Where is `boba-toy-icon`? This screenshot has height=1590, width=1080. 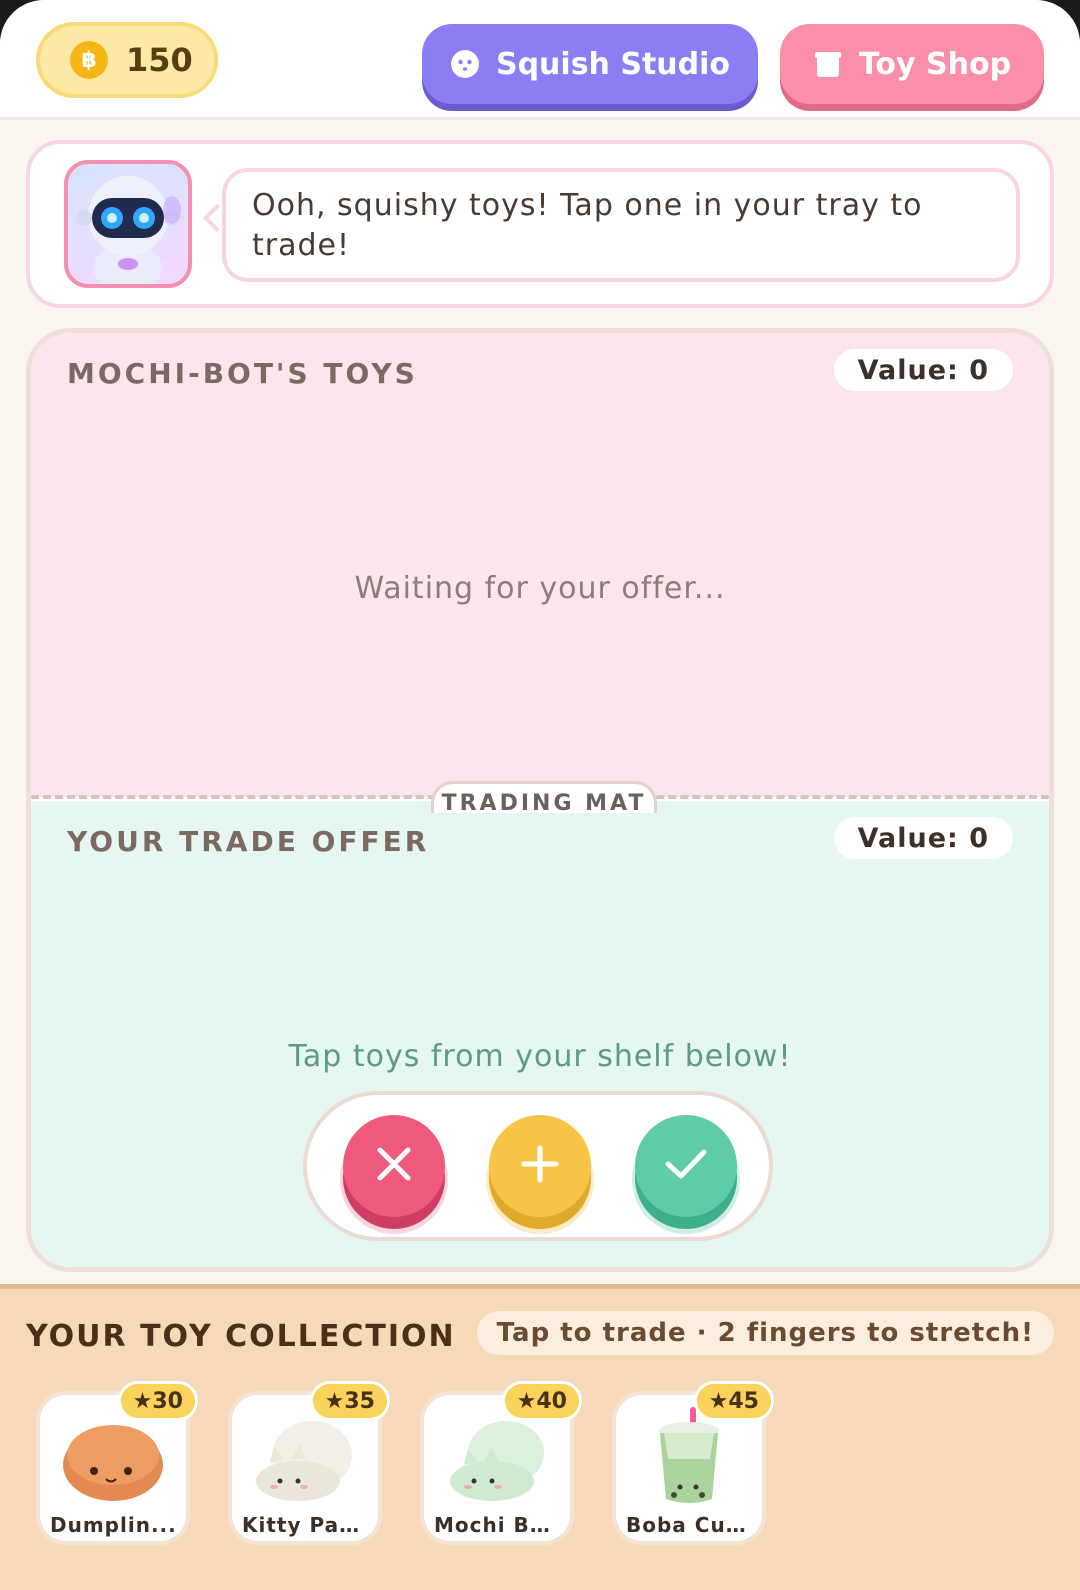
boba-toy-icon is located at coordinates (689, 1455).